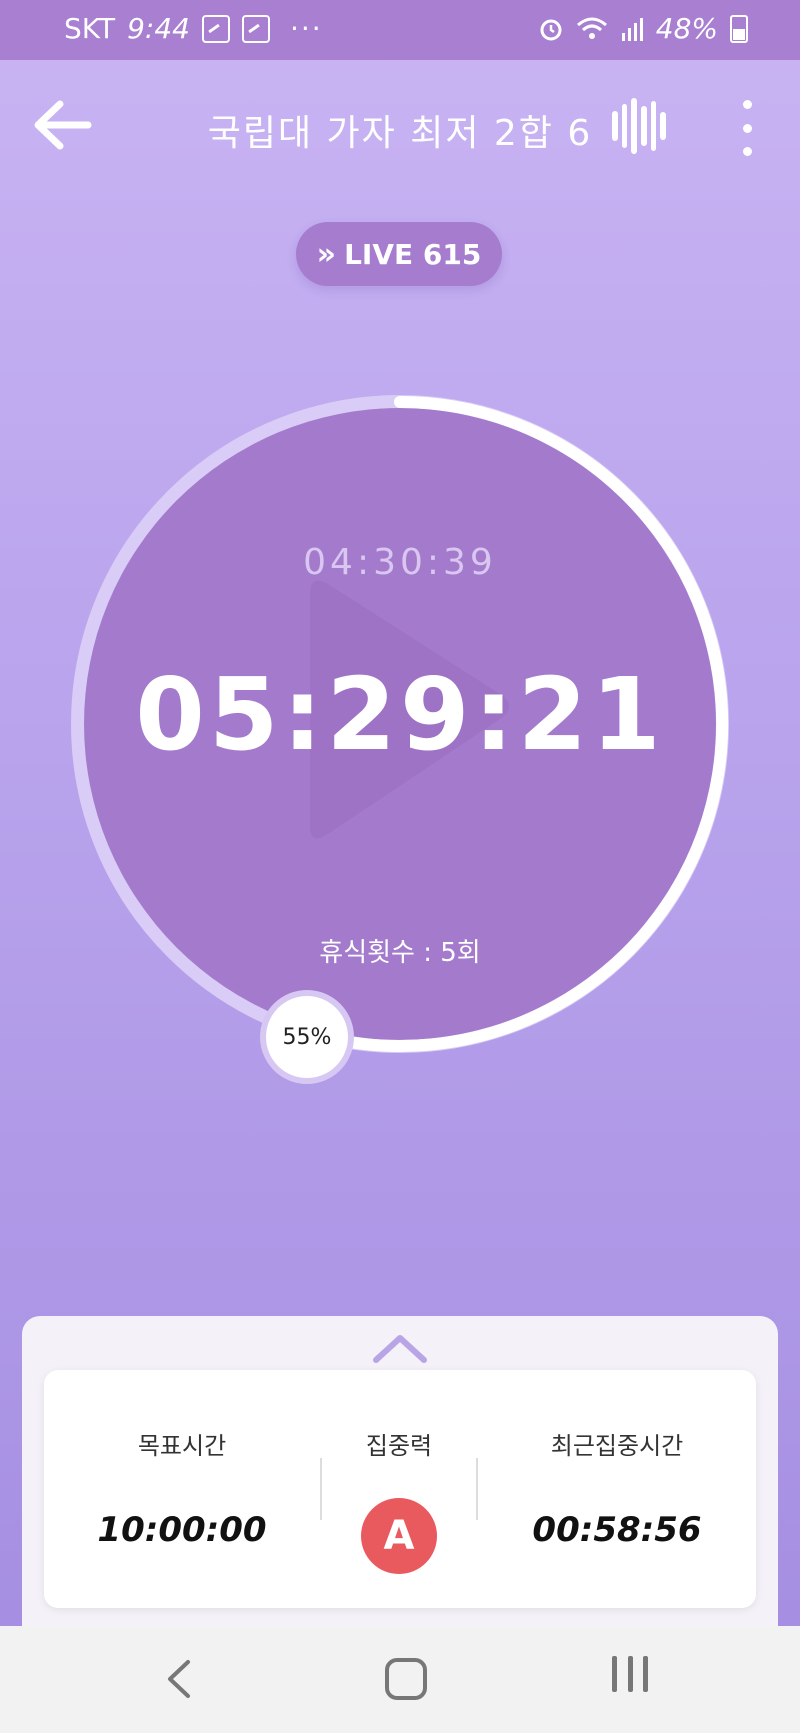 Image resolution: width=800 pixels, height=1733 pixels. I want to click on elapsed-time: 05:29:21, so click(400, 714).